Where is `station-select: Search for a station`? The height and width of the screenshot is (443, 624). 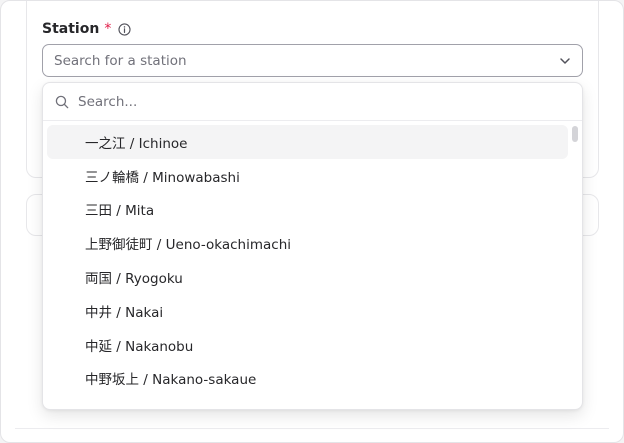
station-select: Search for a station is located at coordinates (312, 60).